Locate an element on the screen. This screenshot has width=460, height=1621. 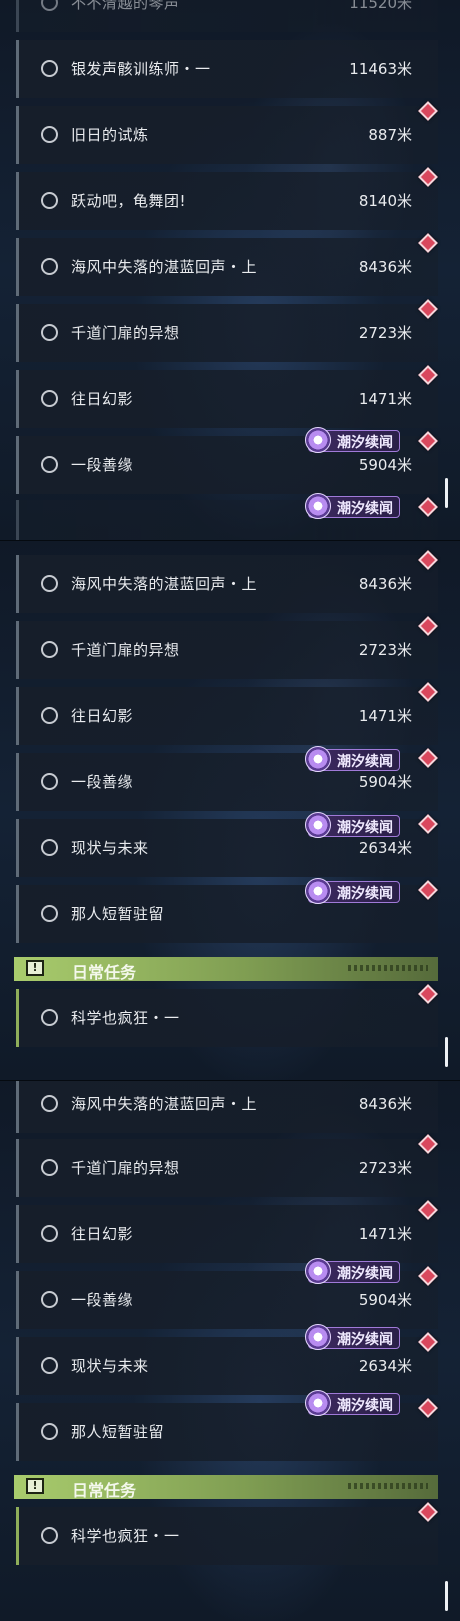
quest-distance: 11520米 is located at coordinates (380, 6).